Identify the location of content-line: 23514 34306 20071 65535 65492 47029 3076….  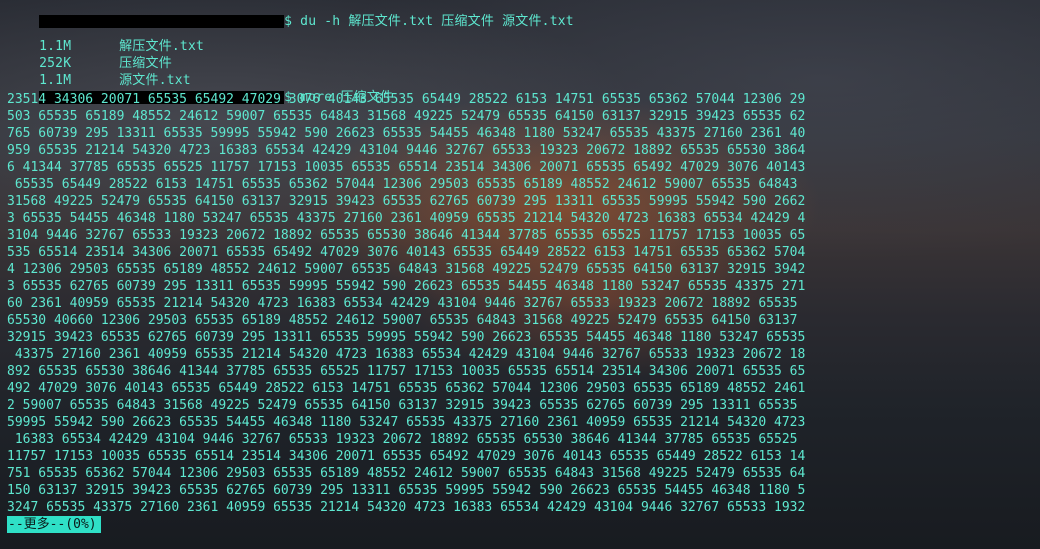
(406, 99).